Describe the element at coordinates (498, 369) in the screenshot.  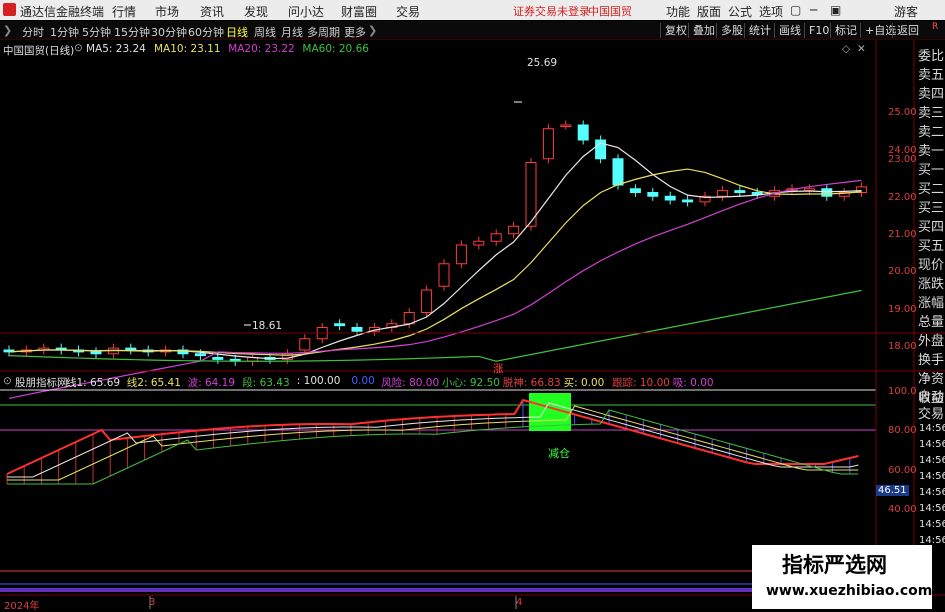
I see `rise-marker: 涨` at that location.